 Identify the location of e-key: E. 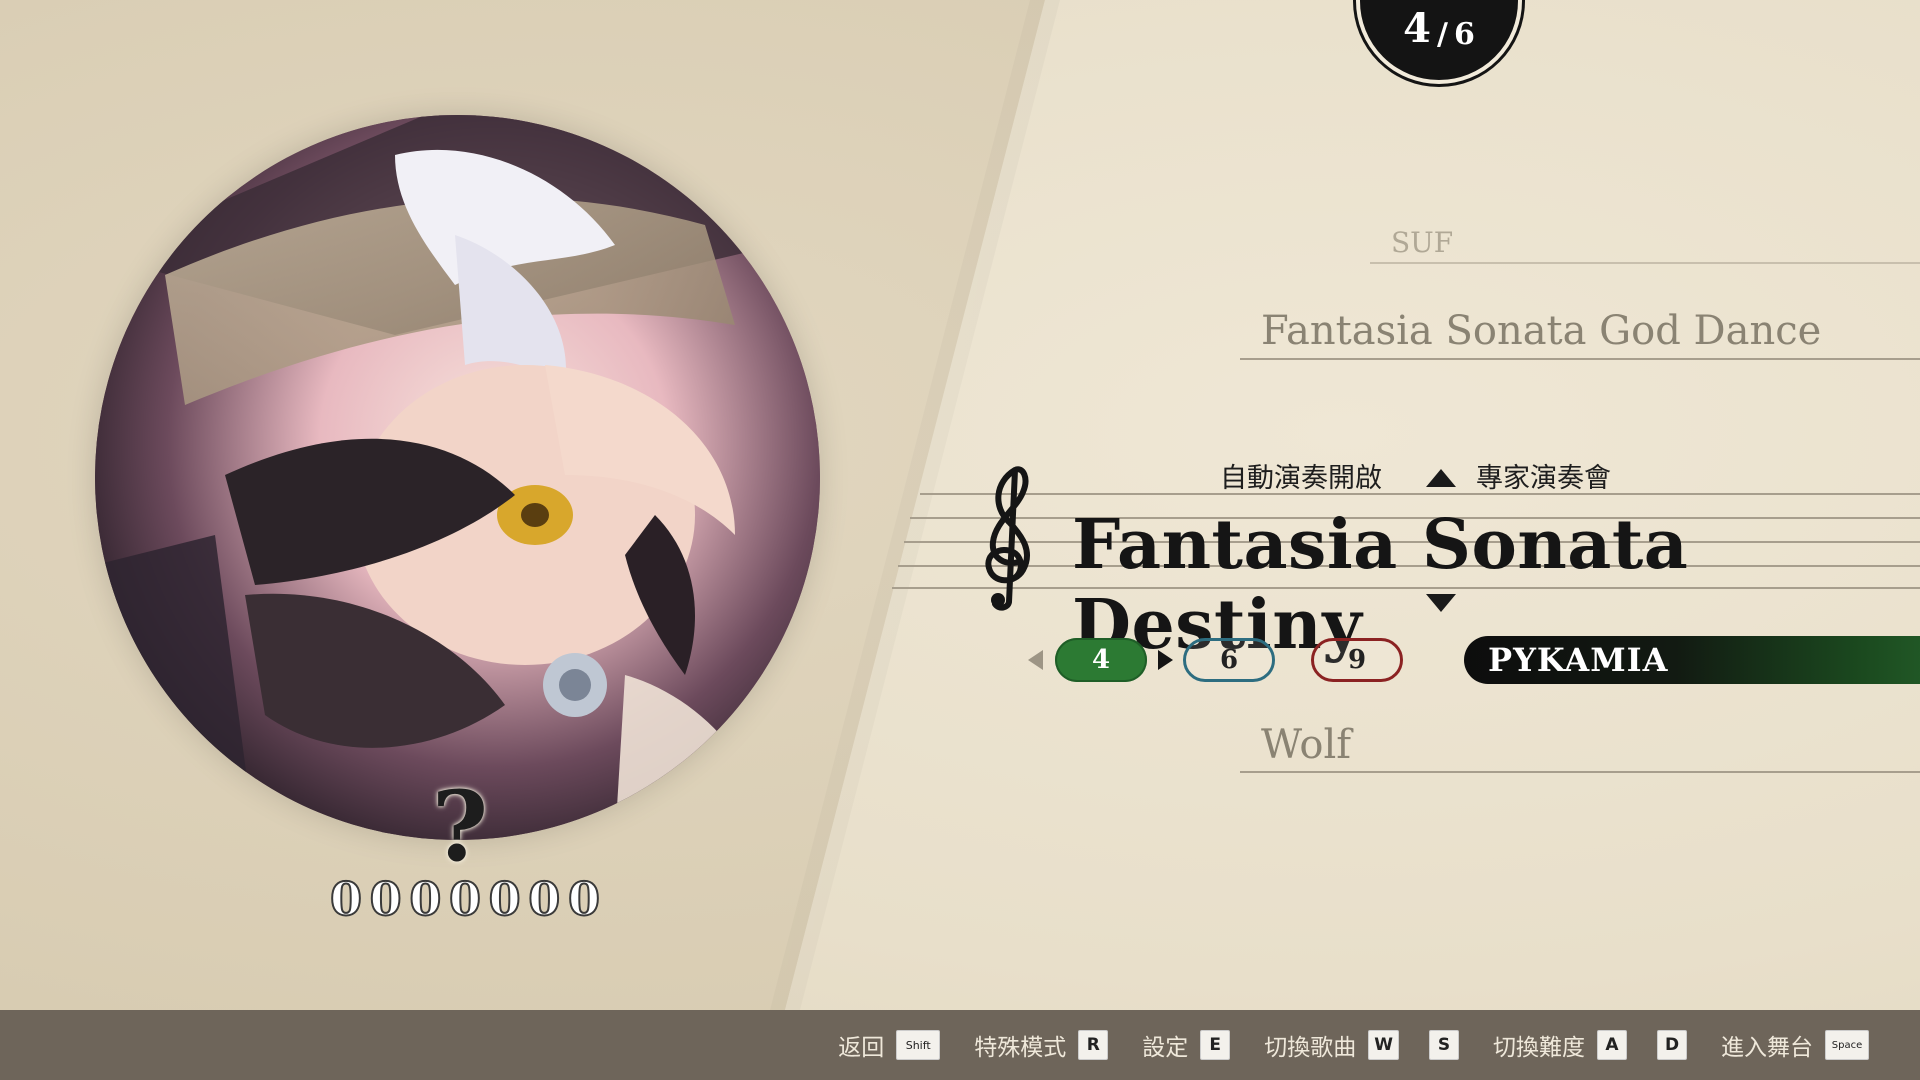
(1215, 1045).